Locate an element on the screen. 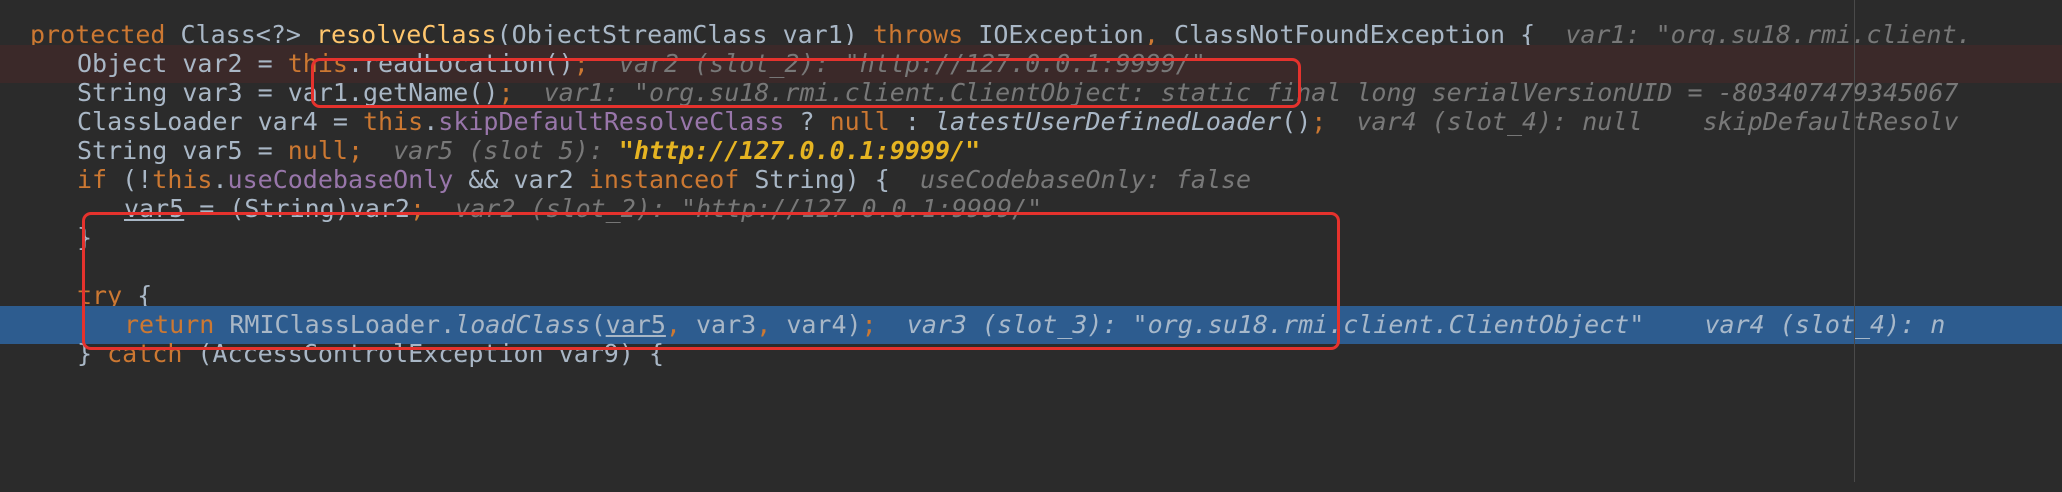 The image size is (2062, 492). highlight-box-readlocation is located at coordinates (806, 83).